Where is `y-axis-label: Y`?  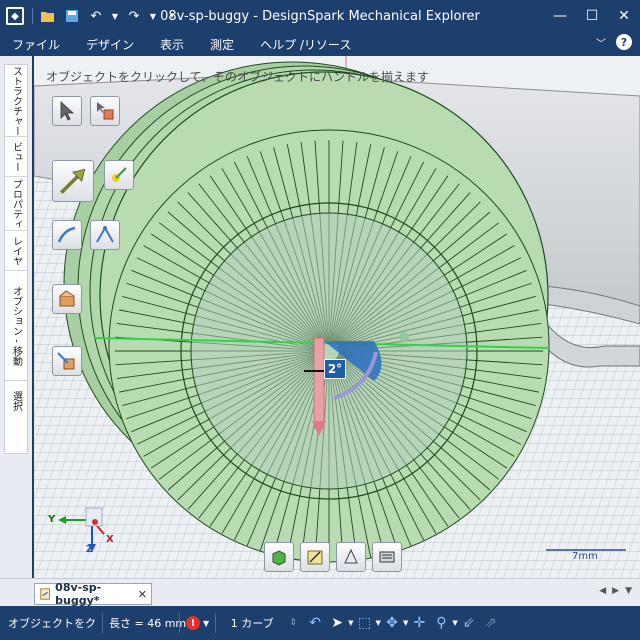
y-axis-label: Y is located at coordinates (52, 519).